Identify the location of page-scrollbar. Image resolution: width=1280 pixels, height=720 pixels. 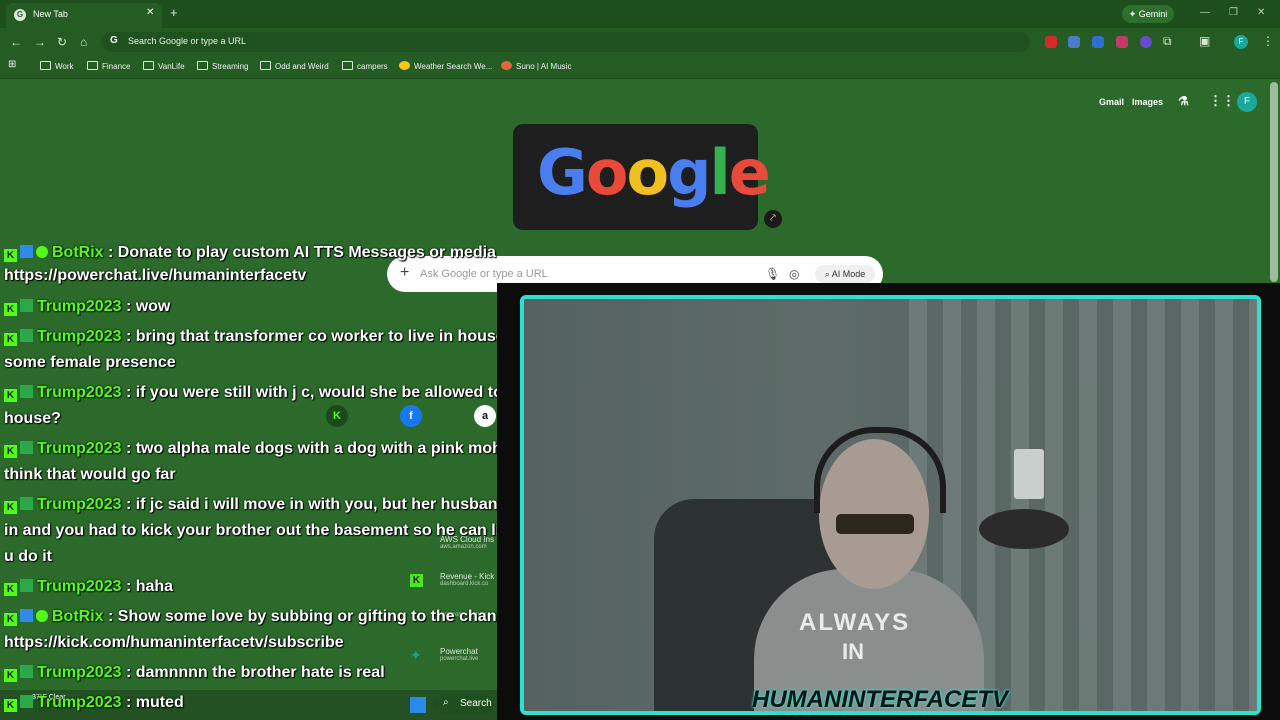
(1274, 182).